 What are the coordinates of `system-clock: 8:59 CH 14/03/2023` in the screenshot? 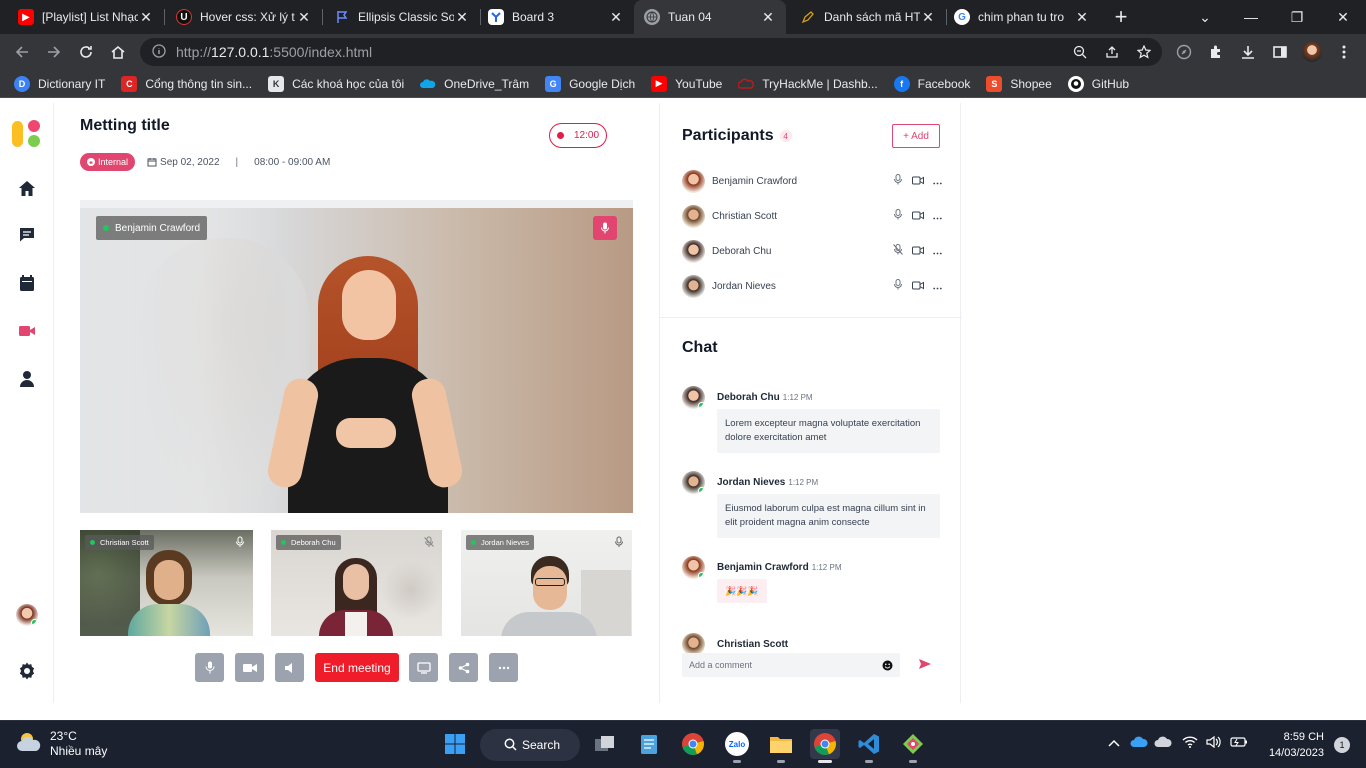 It's located at (1296, 745).